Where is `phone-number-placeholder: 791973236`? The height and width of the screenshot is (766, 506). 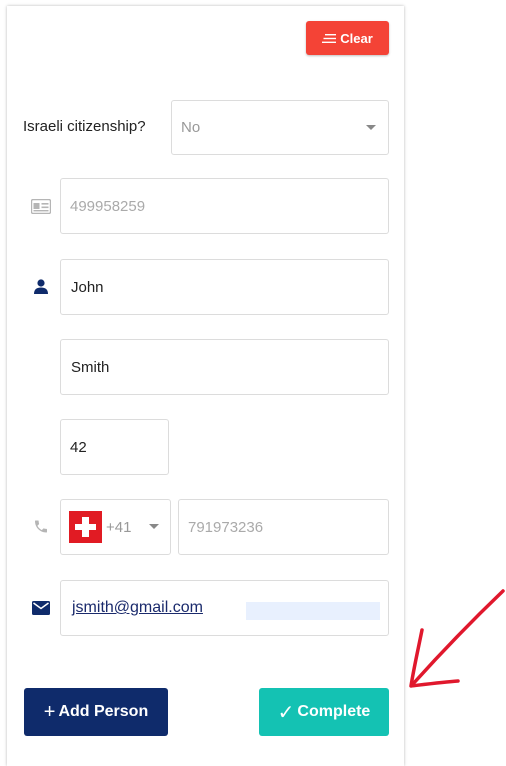 phone-number-placeholder: 791973236 is located at coordinates (226, 527).